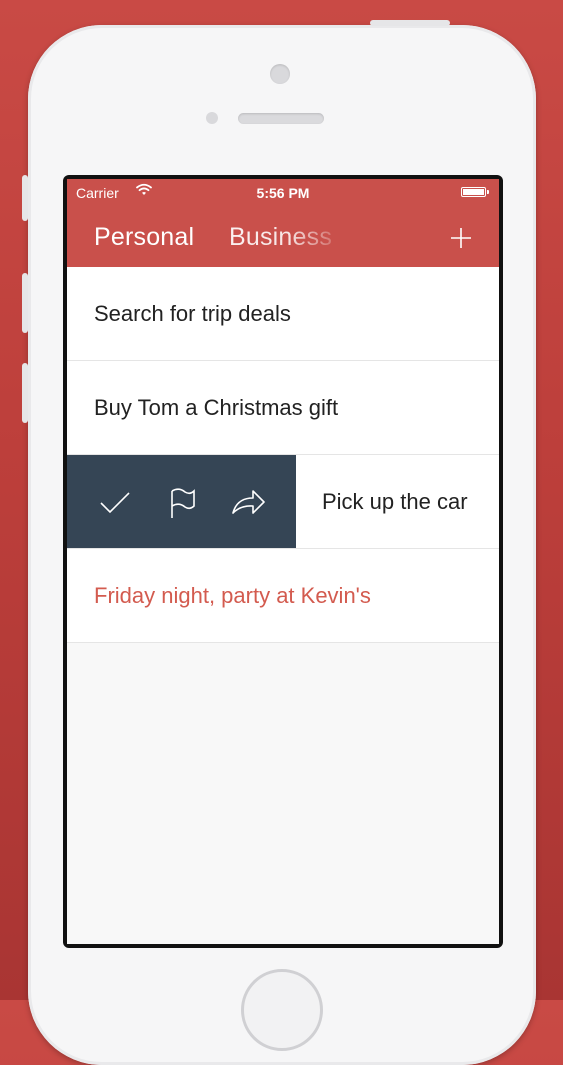 This screenshot has width=563, height=1065. I want to click on task-row: Buy Tom a Christmas gift, so click(283, 408).